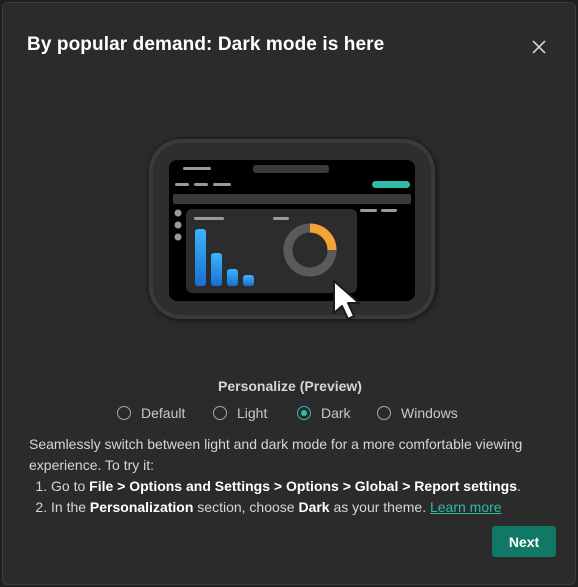 This screenshot has height=587, width=578. What do you see at coordinates (206, 44) in the screenshot?
I see `dialog-title: By popular demand: Dark mode is here` at bounding box center [206, 44].